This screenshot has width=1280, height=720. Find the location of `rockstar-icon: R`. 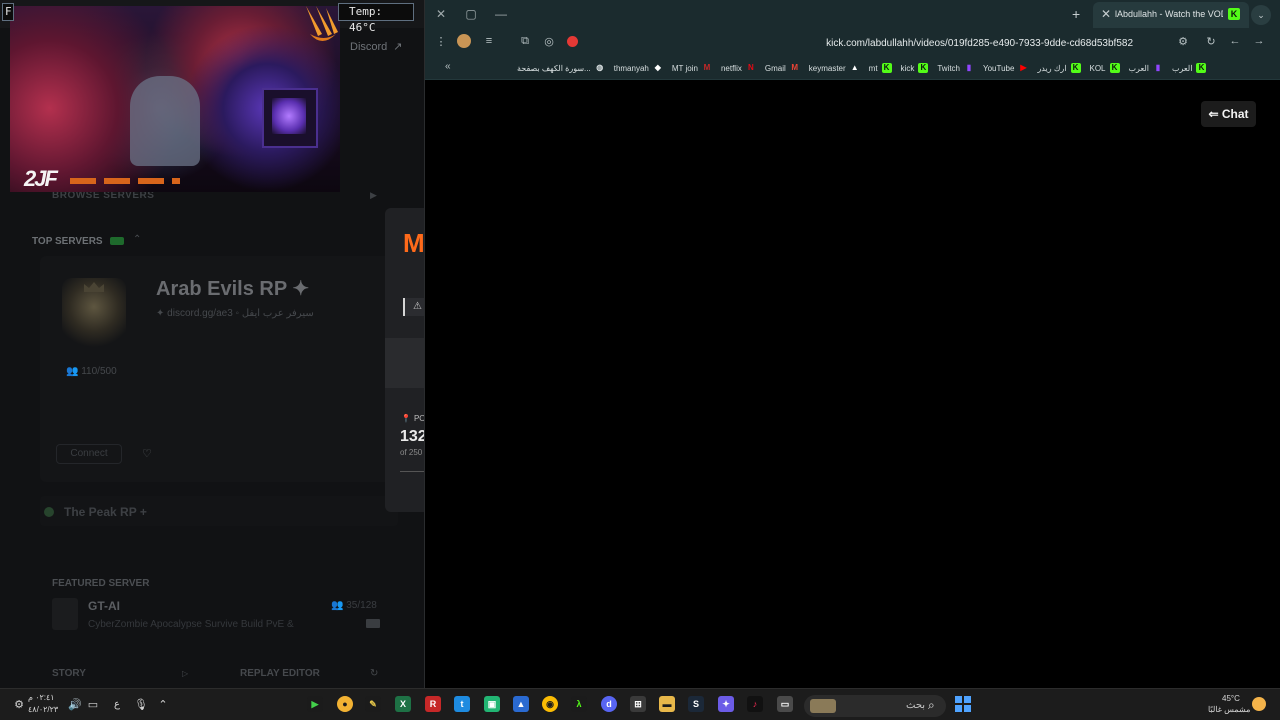

rockstar-icon: R is located at coordinates (433, 704).